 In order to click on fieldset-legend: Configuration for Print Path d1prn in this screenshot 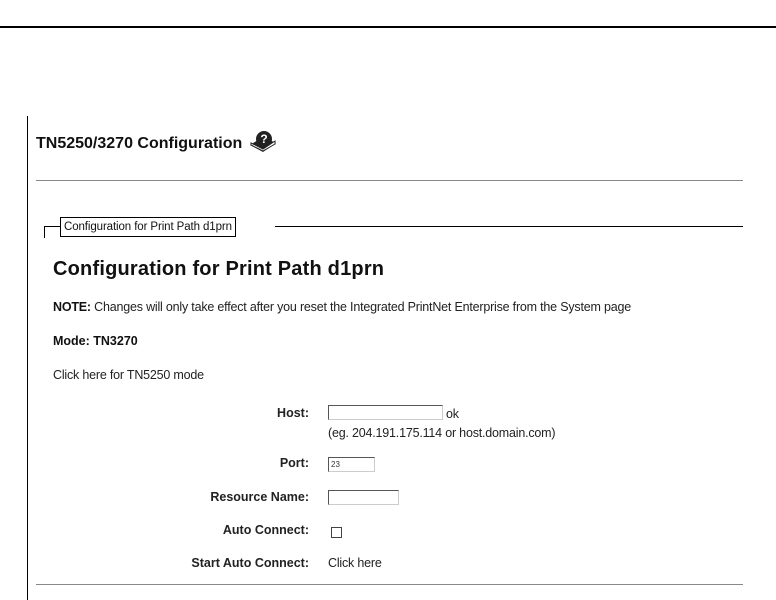, I will do `click(148, 227)`.